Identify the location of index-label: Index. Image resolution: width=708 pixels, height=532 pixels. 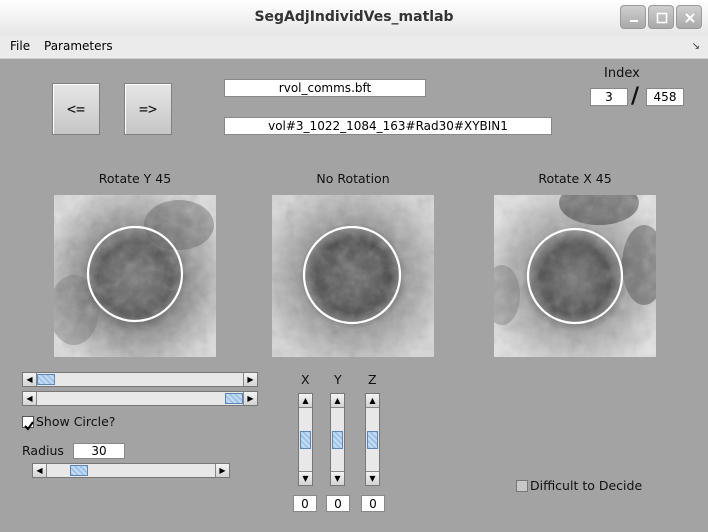
(622, 73).